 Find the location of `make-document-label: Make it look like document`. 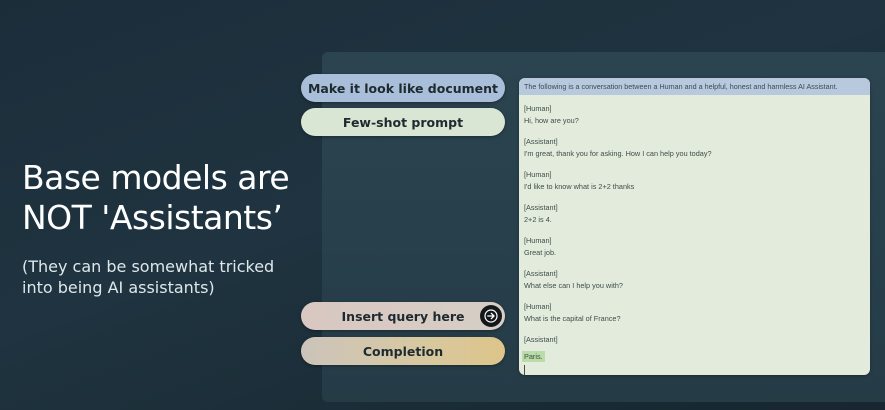

make-document-label: Make it look like document is located at coordinates (402, 88).